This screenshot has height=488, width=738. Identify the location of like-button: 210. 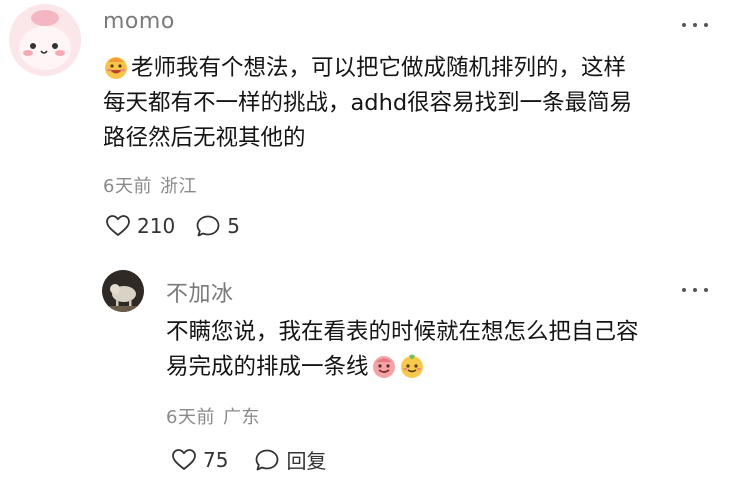
(140, 226).